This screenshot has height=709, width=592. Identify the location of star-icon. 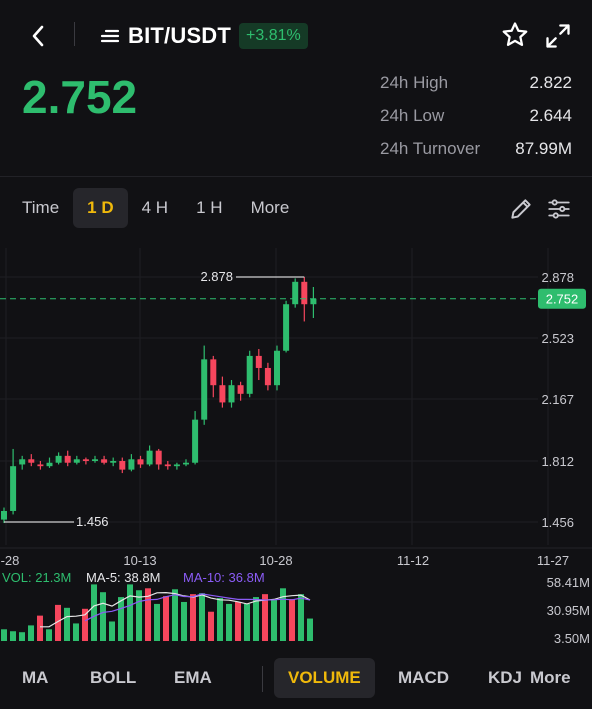
(515, 35).